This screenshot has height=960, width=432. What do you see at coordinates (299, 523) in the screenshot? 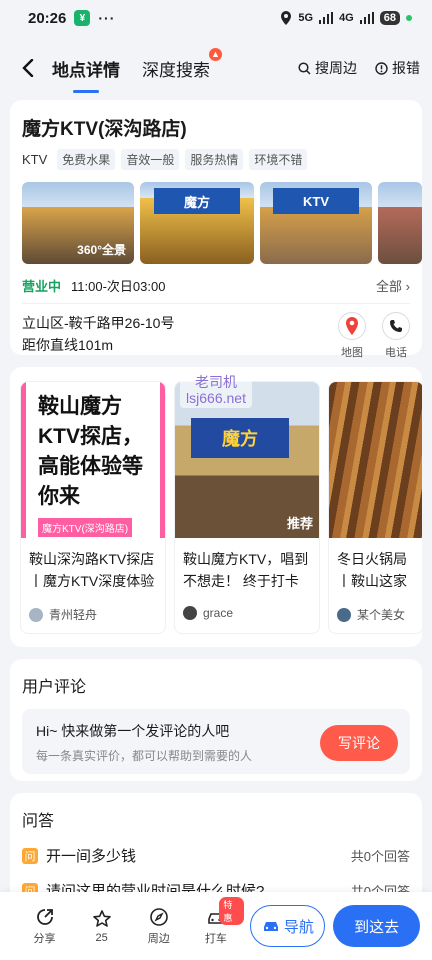
I see `recommend-badge: 推荐` at bounding box center [299, 523].